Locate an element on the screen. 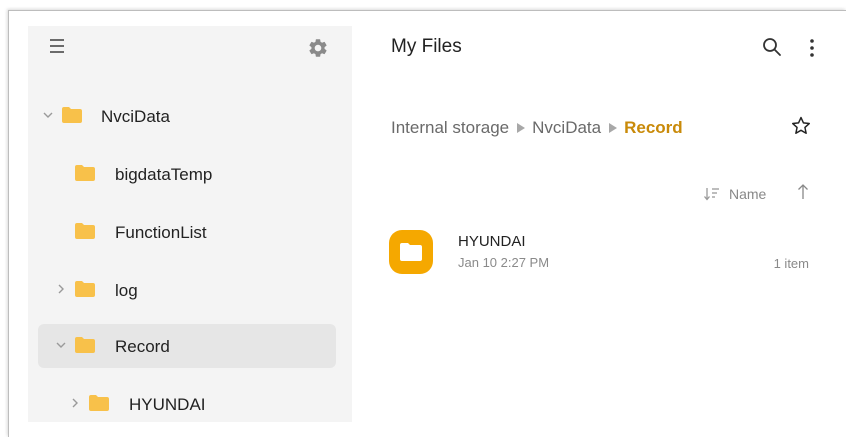  sidebar-item-label: Record is located at coordinates (142, 346).